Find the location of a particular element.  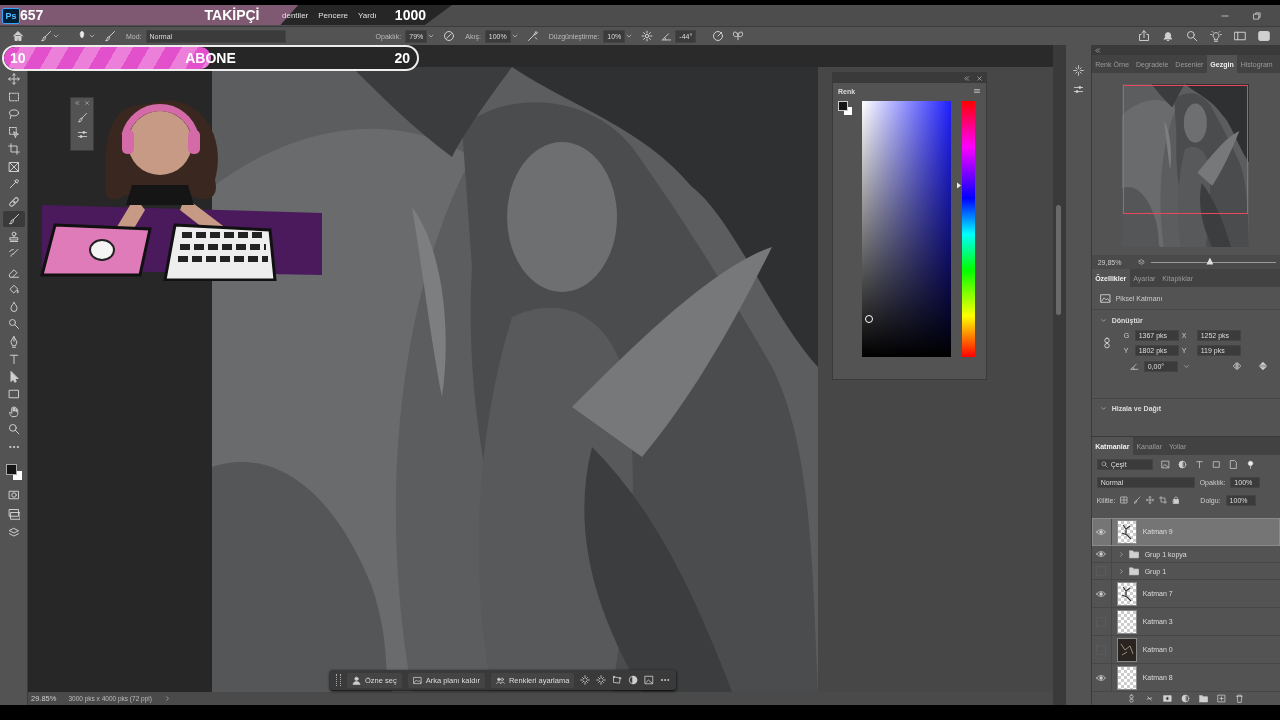

type-icon is located at coordinates (1199, 464).